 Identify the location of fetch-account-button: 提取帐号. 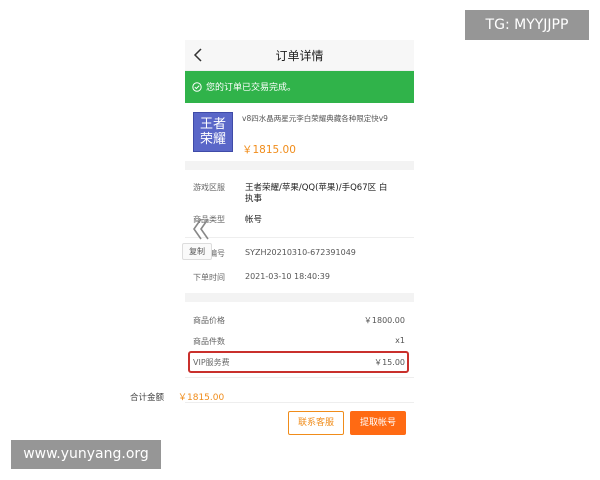
(378, 423).